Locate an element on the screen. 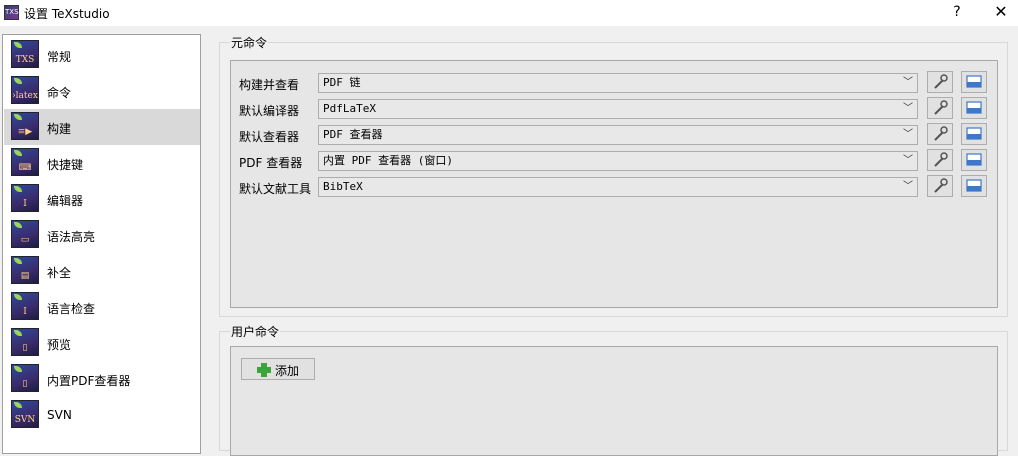  meta-command-row: 默认文献工具 BibTeX ﹀ is located at coordinates (611, 188).